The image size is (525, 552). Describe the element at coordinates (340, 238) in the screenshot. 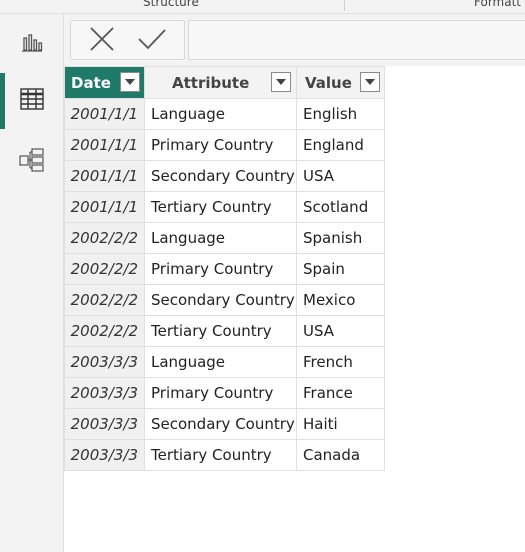

I see `value-cell: Spanish` at that location.